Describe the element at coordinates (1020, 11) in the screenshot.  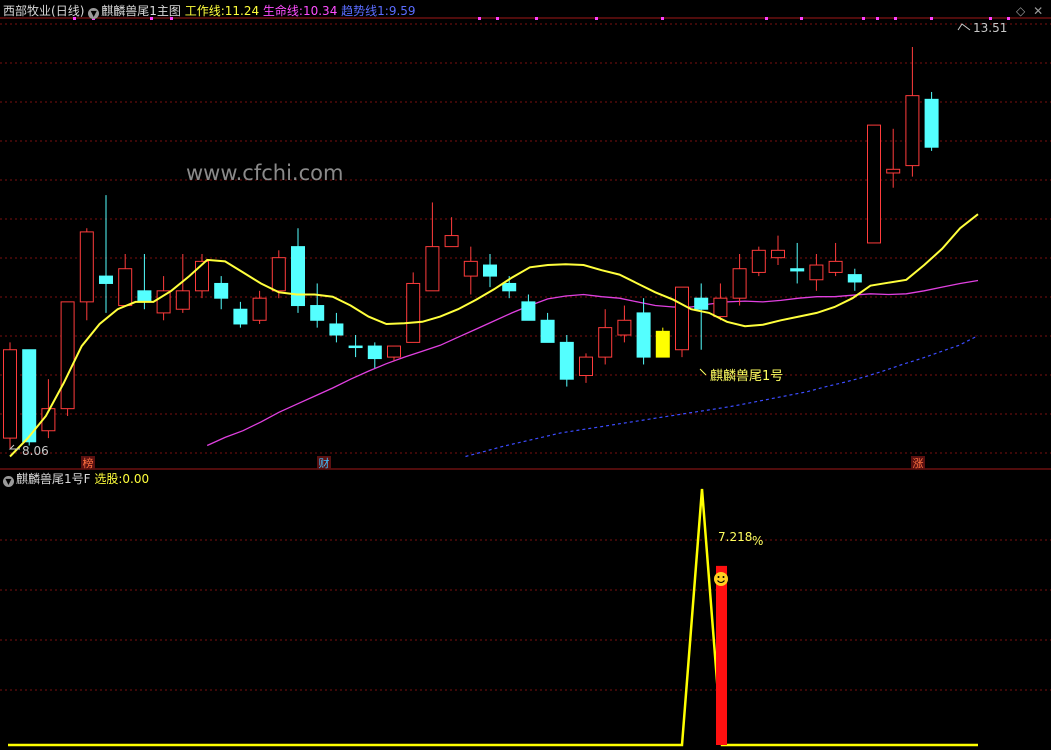
I see `diamond-icon: ◇` at that location.